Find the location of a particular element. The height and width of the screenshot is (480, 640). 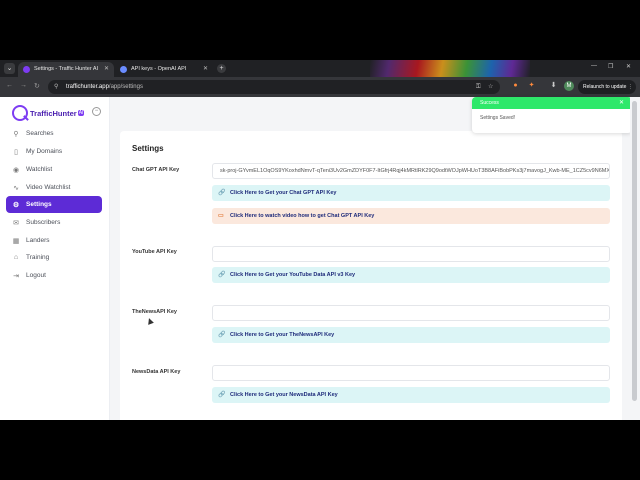

success-toast: Success ✕ Settings Saved! is located at coordinates (552, 115).